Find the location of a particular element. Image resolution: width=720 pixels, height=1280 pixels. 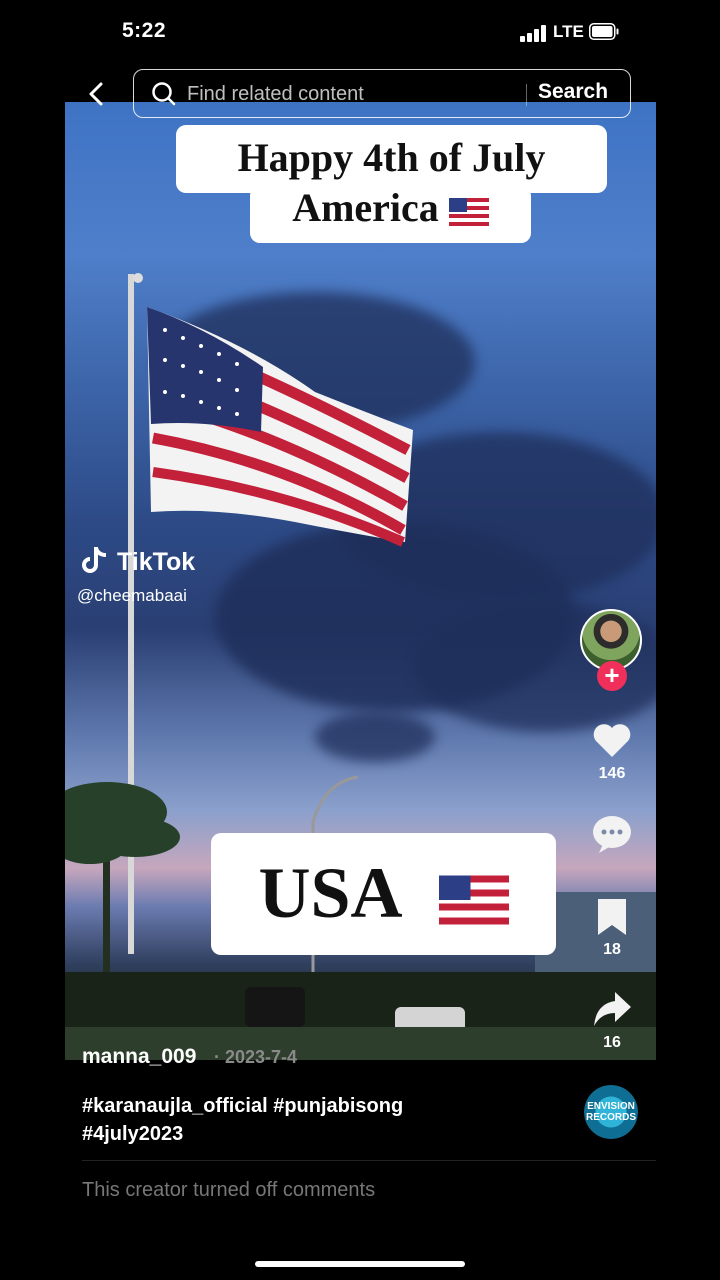

signal-icon is located at coordinates (534, 33).